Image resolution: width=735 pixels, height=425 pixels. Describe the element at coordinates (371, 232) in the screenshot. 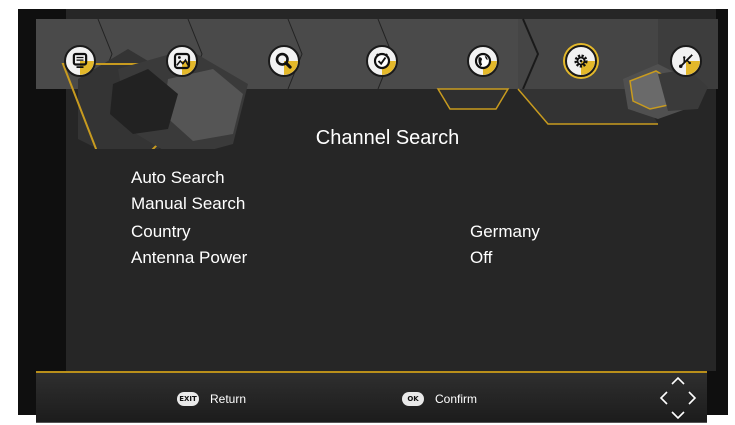

I see `menu-item-country: Country Germany` at that location.